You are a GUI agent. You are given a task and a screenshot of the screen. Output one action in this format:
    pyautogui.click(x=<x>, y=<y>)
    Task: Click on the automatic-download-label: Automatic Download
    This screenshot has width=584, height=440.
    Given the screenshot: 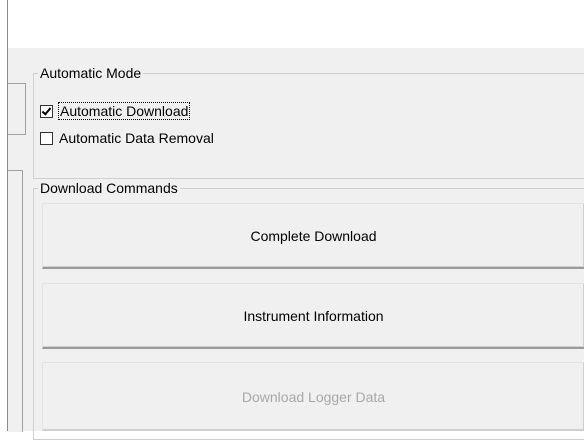 What is the action you would take?
    pyautogui.click(x=124, y=111)
    